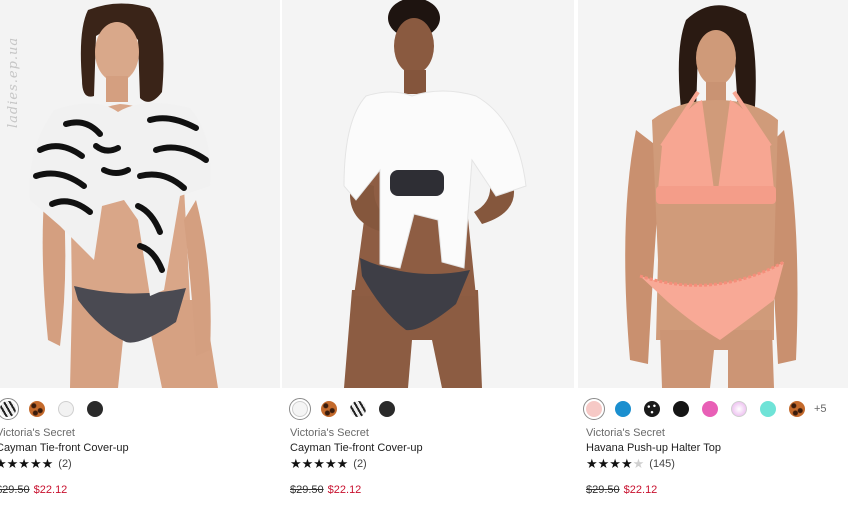 The height and width of the screenshot is (518, 848). Describe the element at coordinates (710, 409) in the screenshot. I see `swatch-pink` at that location.